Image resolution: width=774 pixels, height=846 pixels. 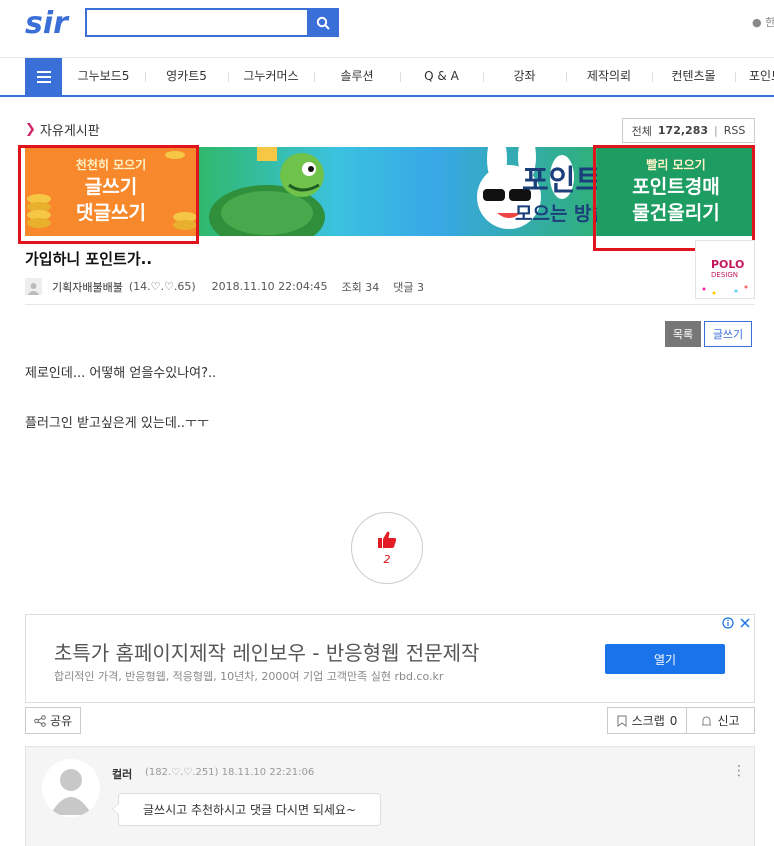 I want to click on svg-text: sir, so click(x=47, y=22).